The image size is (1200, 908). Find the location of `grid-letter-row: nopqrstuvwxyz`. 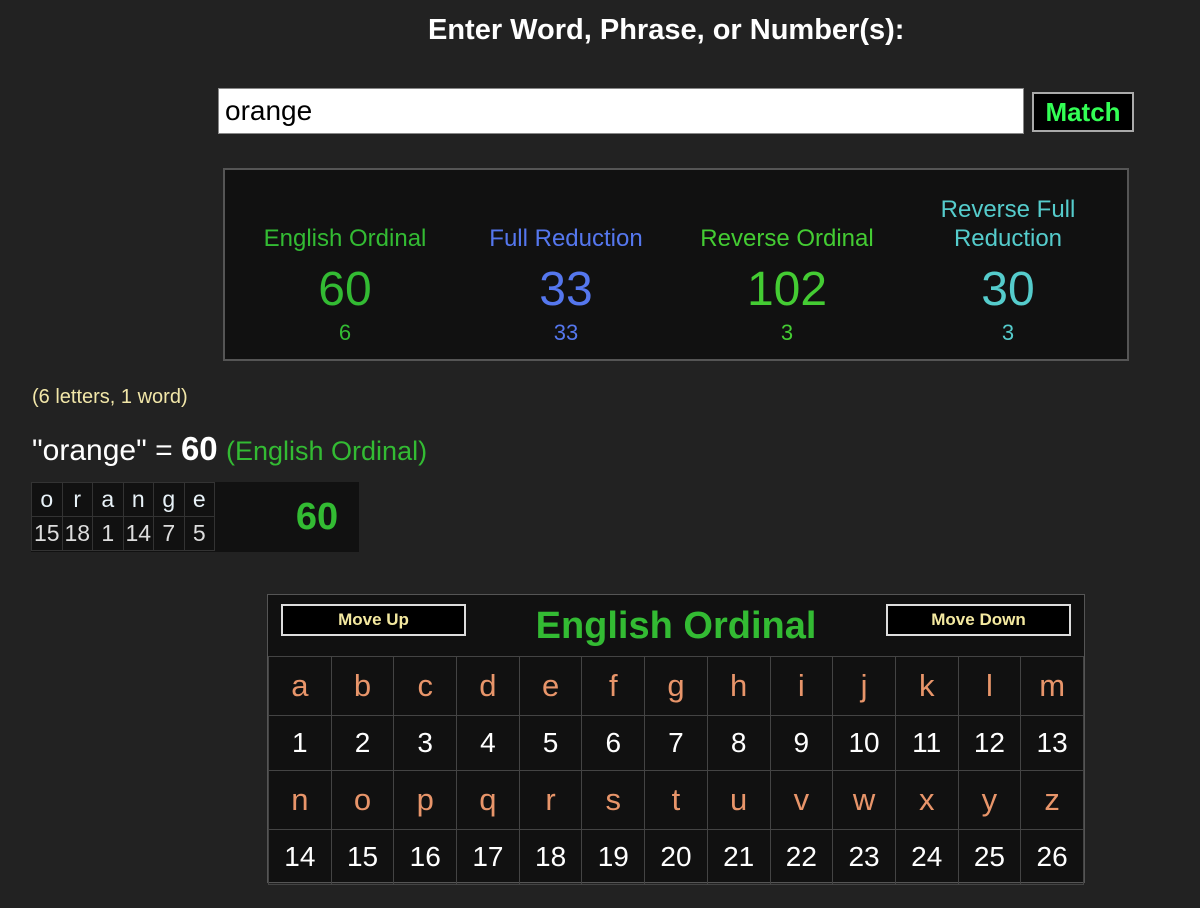

grid-letter-row: nopqrstuvwxyz is located at coordinates (676, 800).